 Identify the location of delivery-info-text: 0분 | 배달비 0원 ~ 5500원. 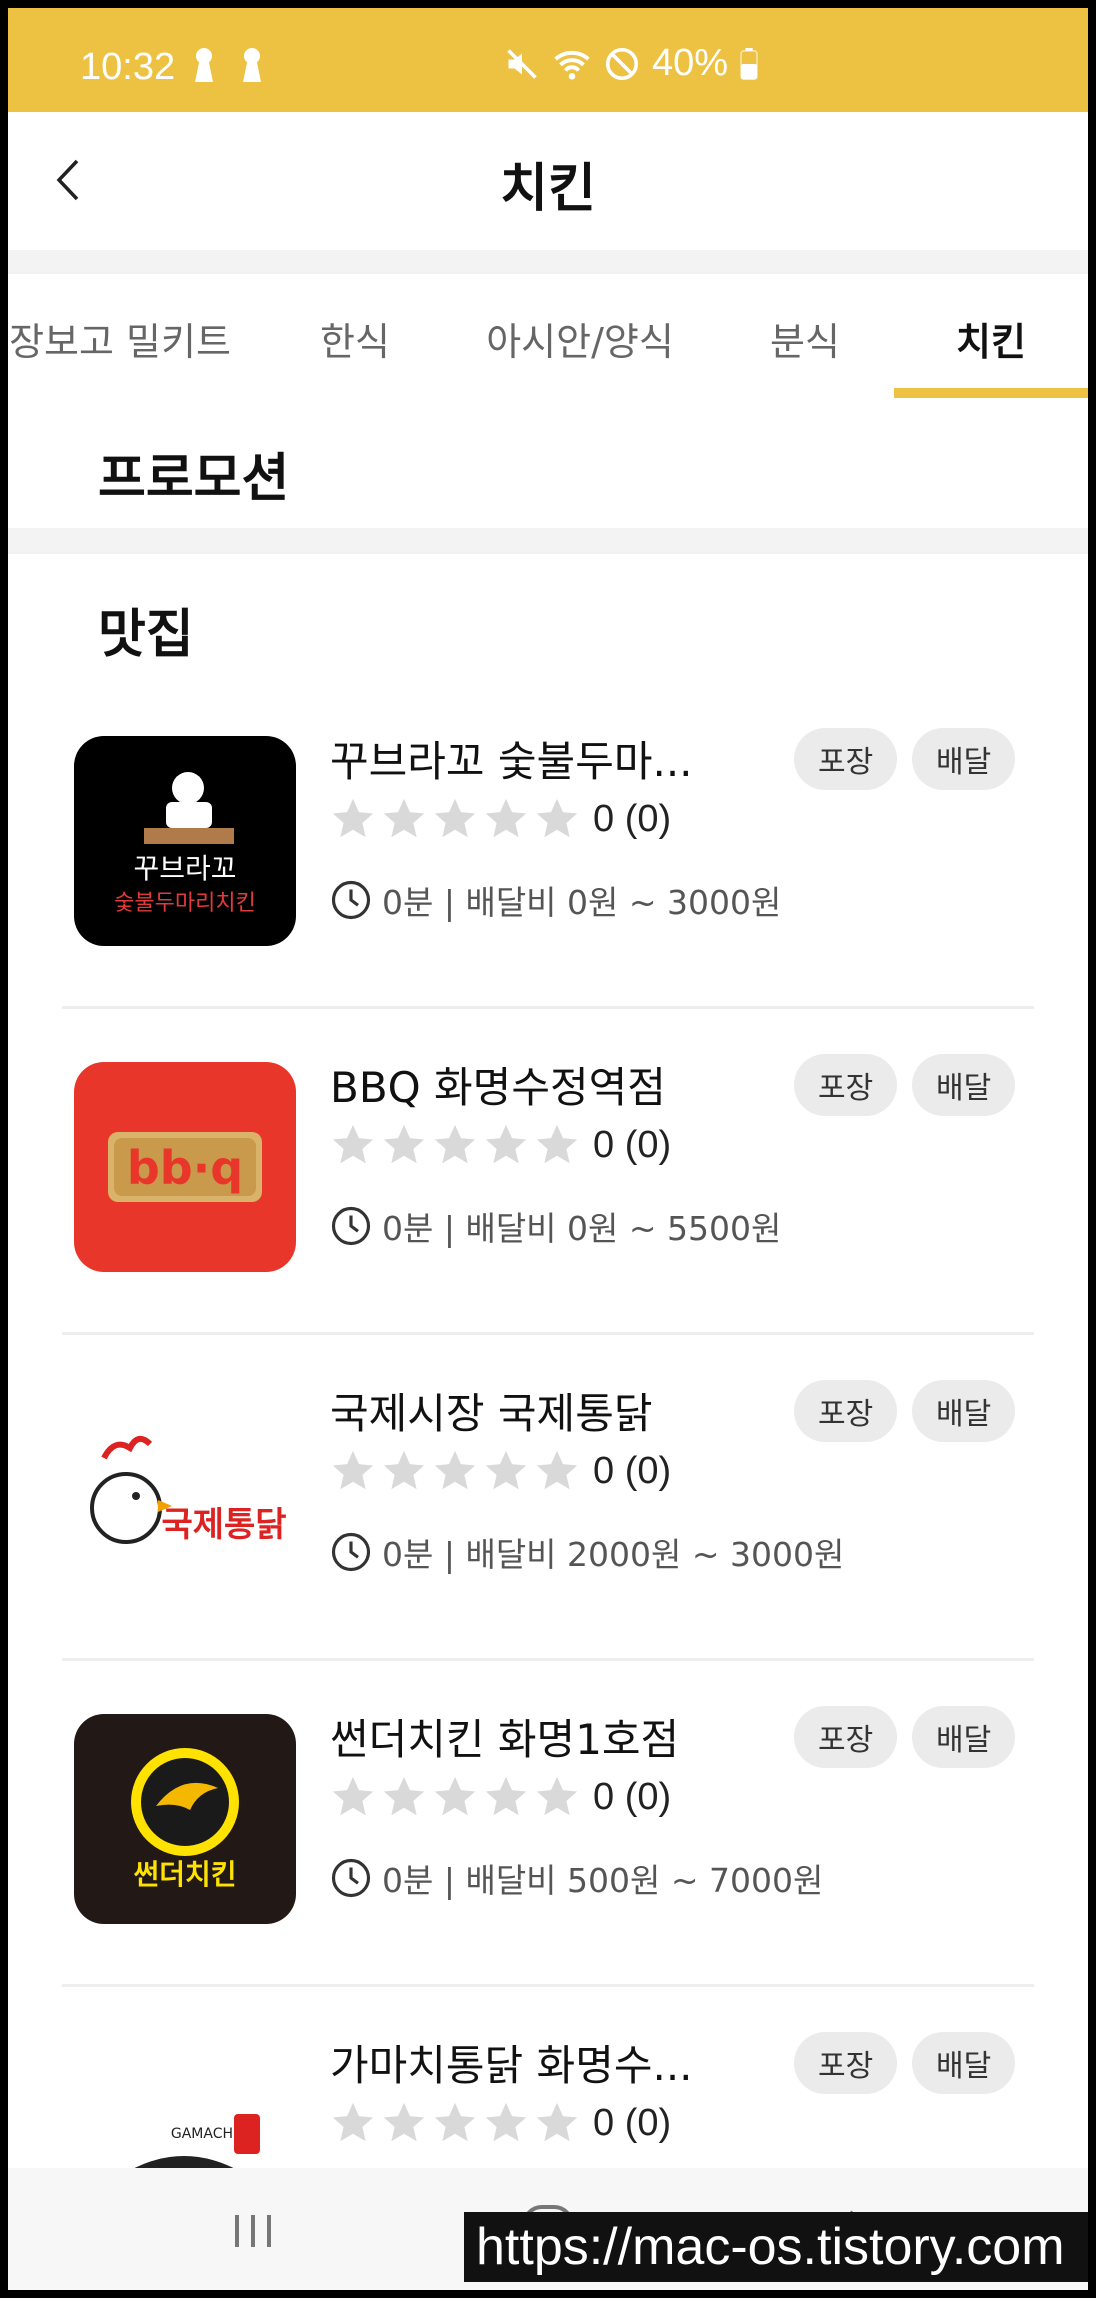
(582, 1228).